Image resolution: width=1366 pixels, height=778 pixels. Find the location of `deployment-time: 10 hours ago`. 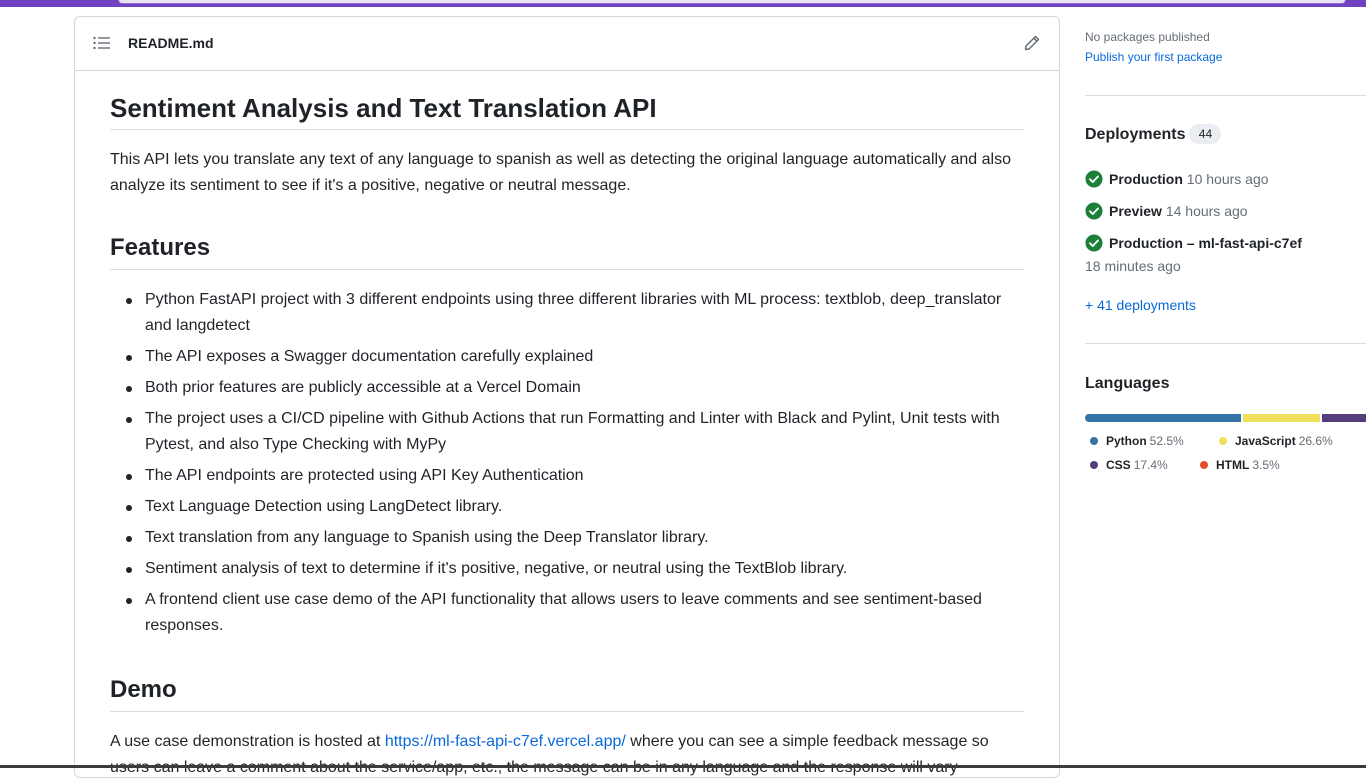

deployment-time: 10 hours ago is located at coordinates (1227, 179).